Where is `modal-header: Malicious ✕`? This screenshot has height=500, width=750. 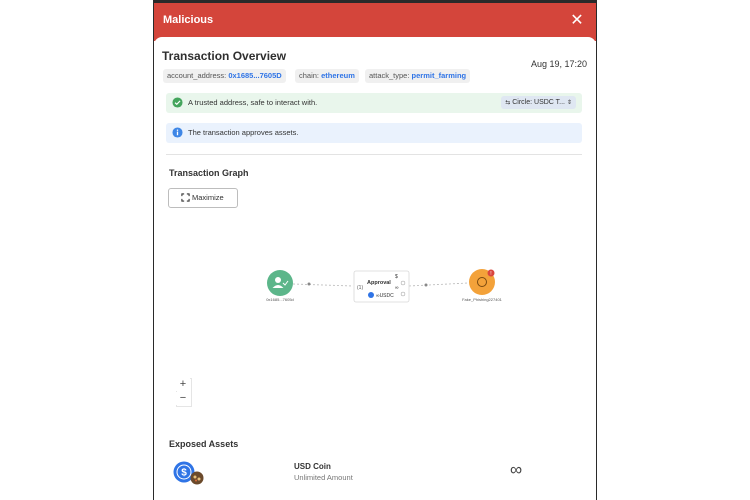
modal-header: Malicious ✕ is located at coordinates (375, 22).